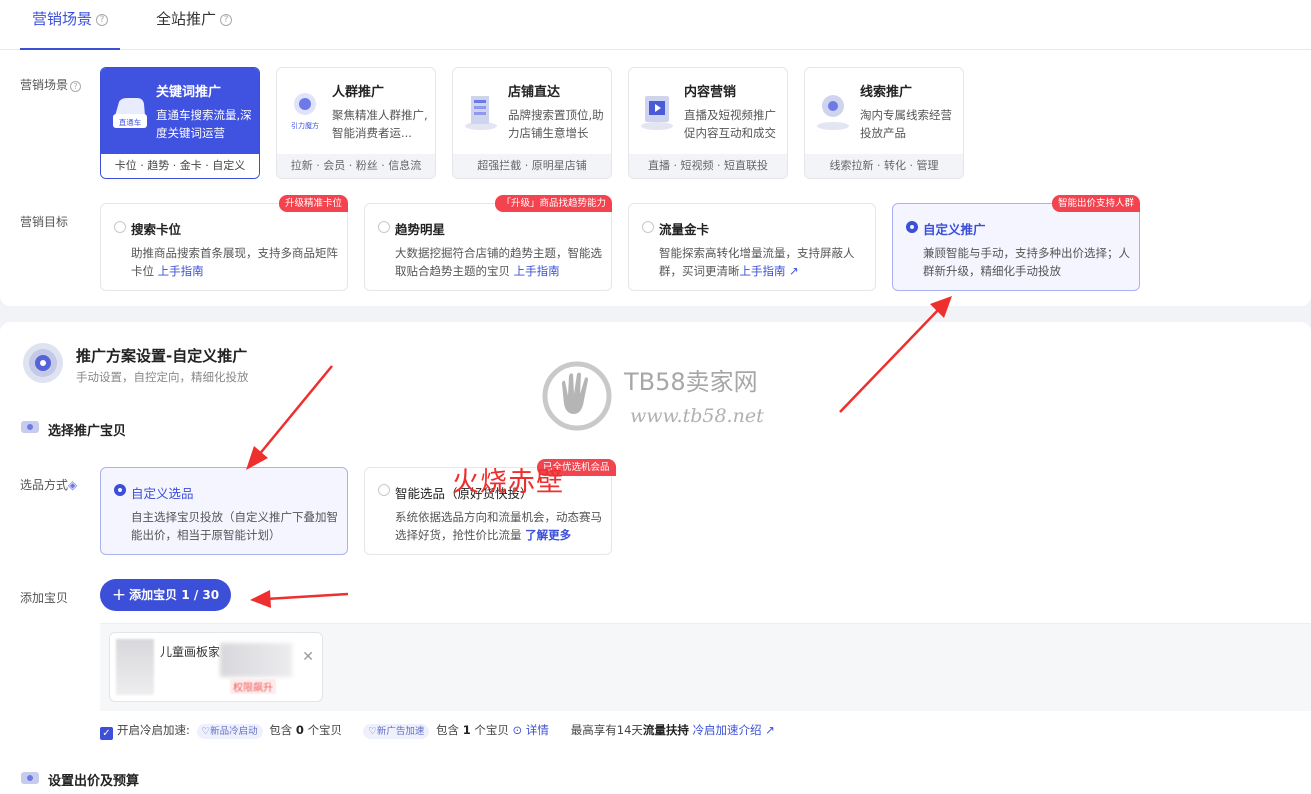 This screenshot has width=1311, height=794. What do you see at coordinates (481, 113) in the screenshot?
I see `building-icon` at bounding box center [481, 113].